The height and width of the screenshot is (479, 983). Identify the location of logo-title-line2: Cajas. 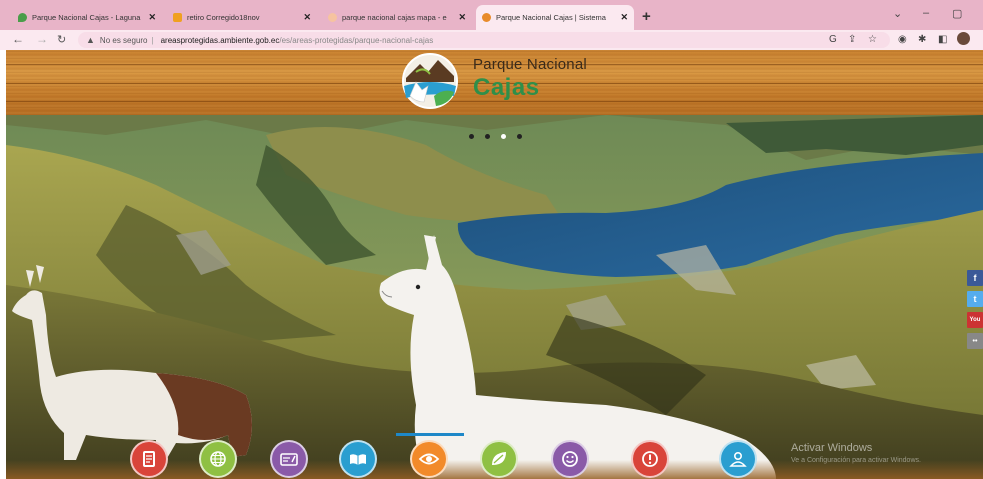
(506, 87).